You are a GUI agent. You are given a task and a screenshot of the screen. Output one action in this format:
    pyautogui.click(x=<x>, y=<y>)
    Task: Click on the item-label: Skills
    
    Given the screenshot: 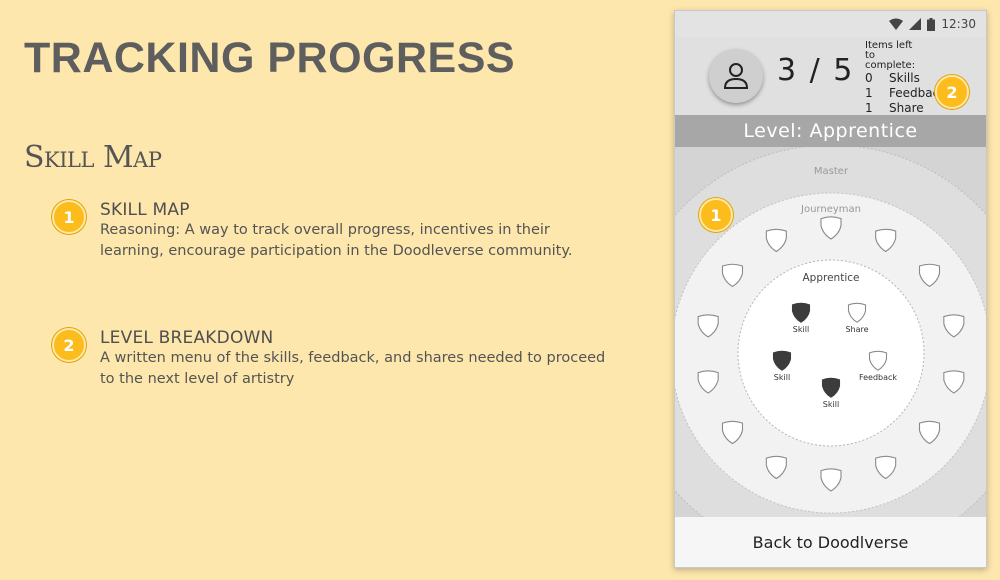 What is the action you would take?
    pyautogui.click(x=904, y=78)
    